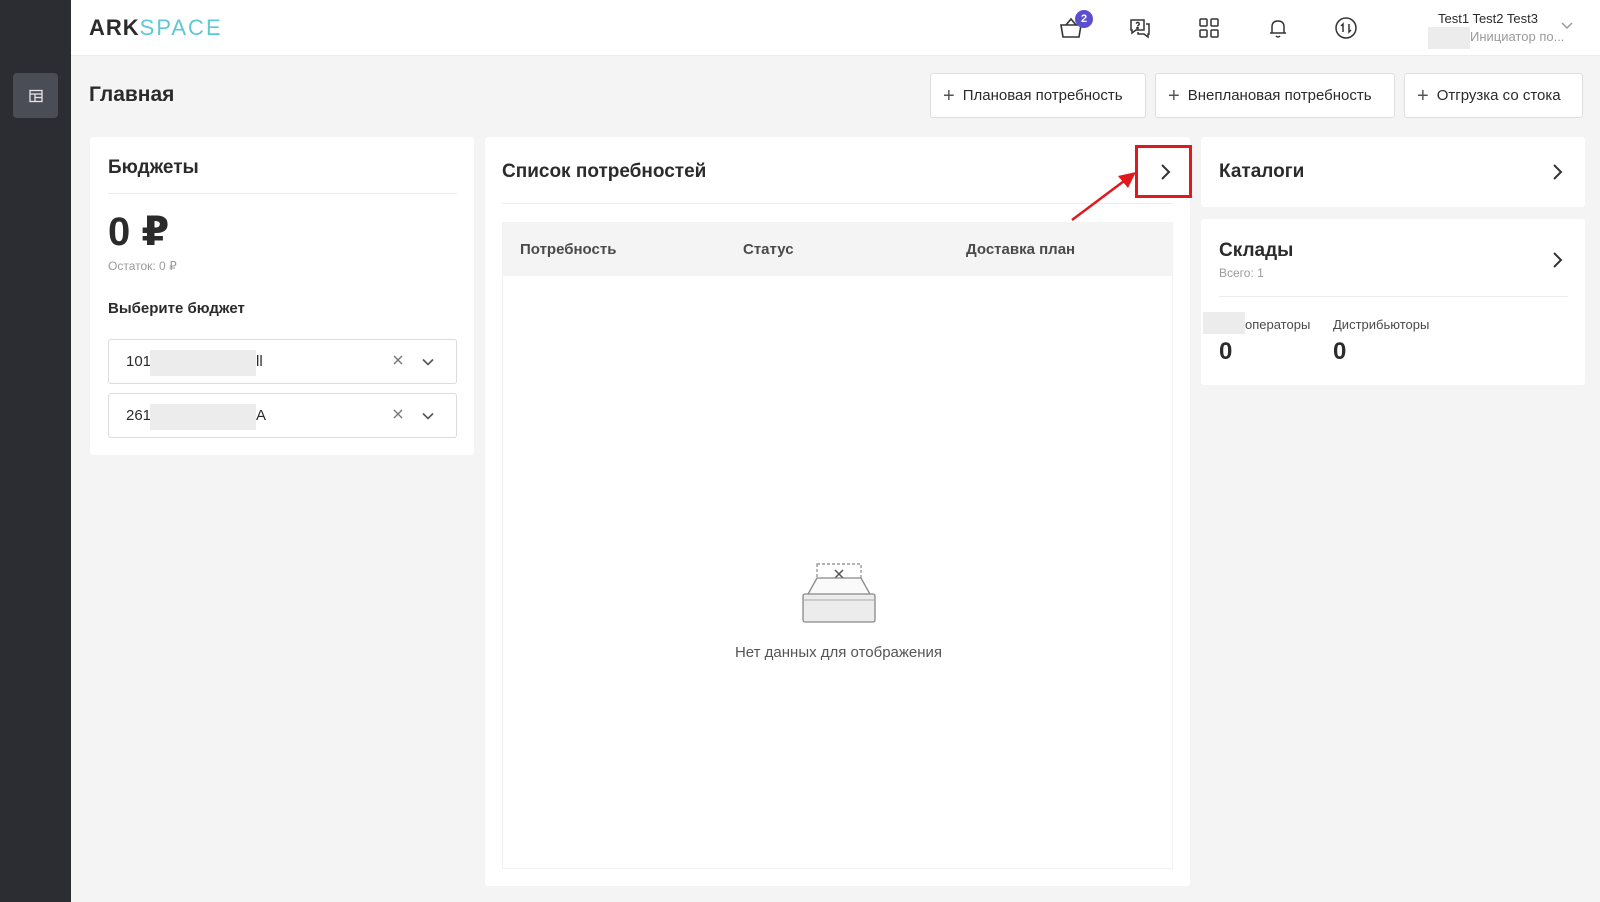 The height and width of the screenshot is (902, 1600). Describe the element at coordinates (1226, 351) in the screenshot. I see `operators-count: 0` at that location.